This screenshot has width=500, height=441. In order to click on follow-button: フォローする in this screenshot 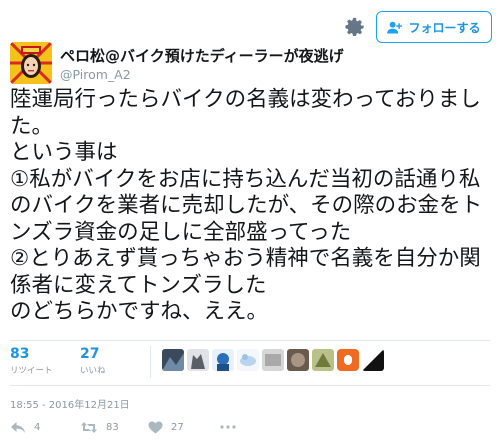, I will do `click(434, 27)`.